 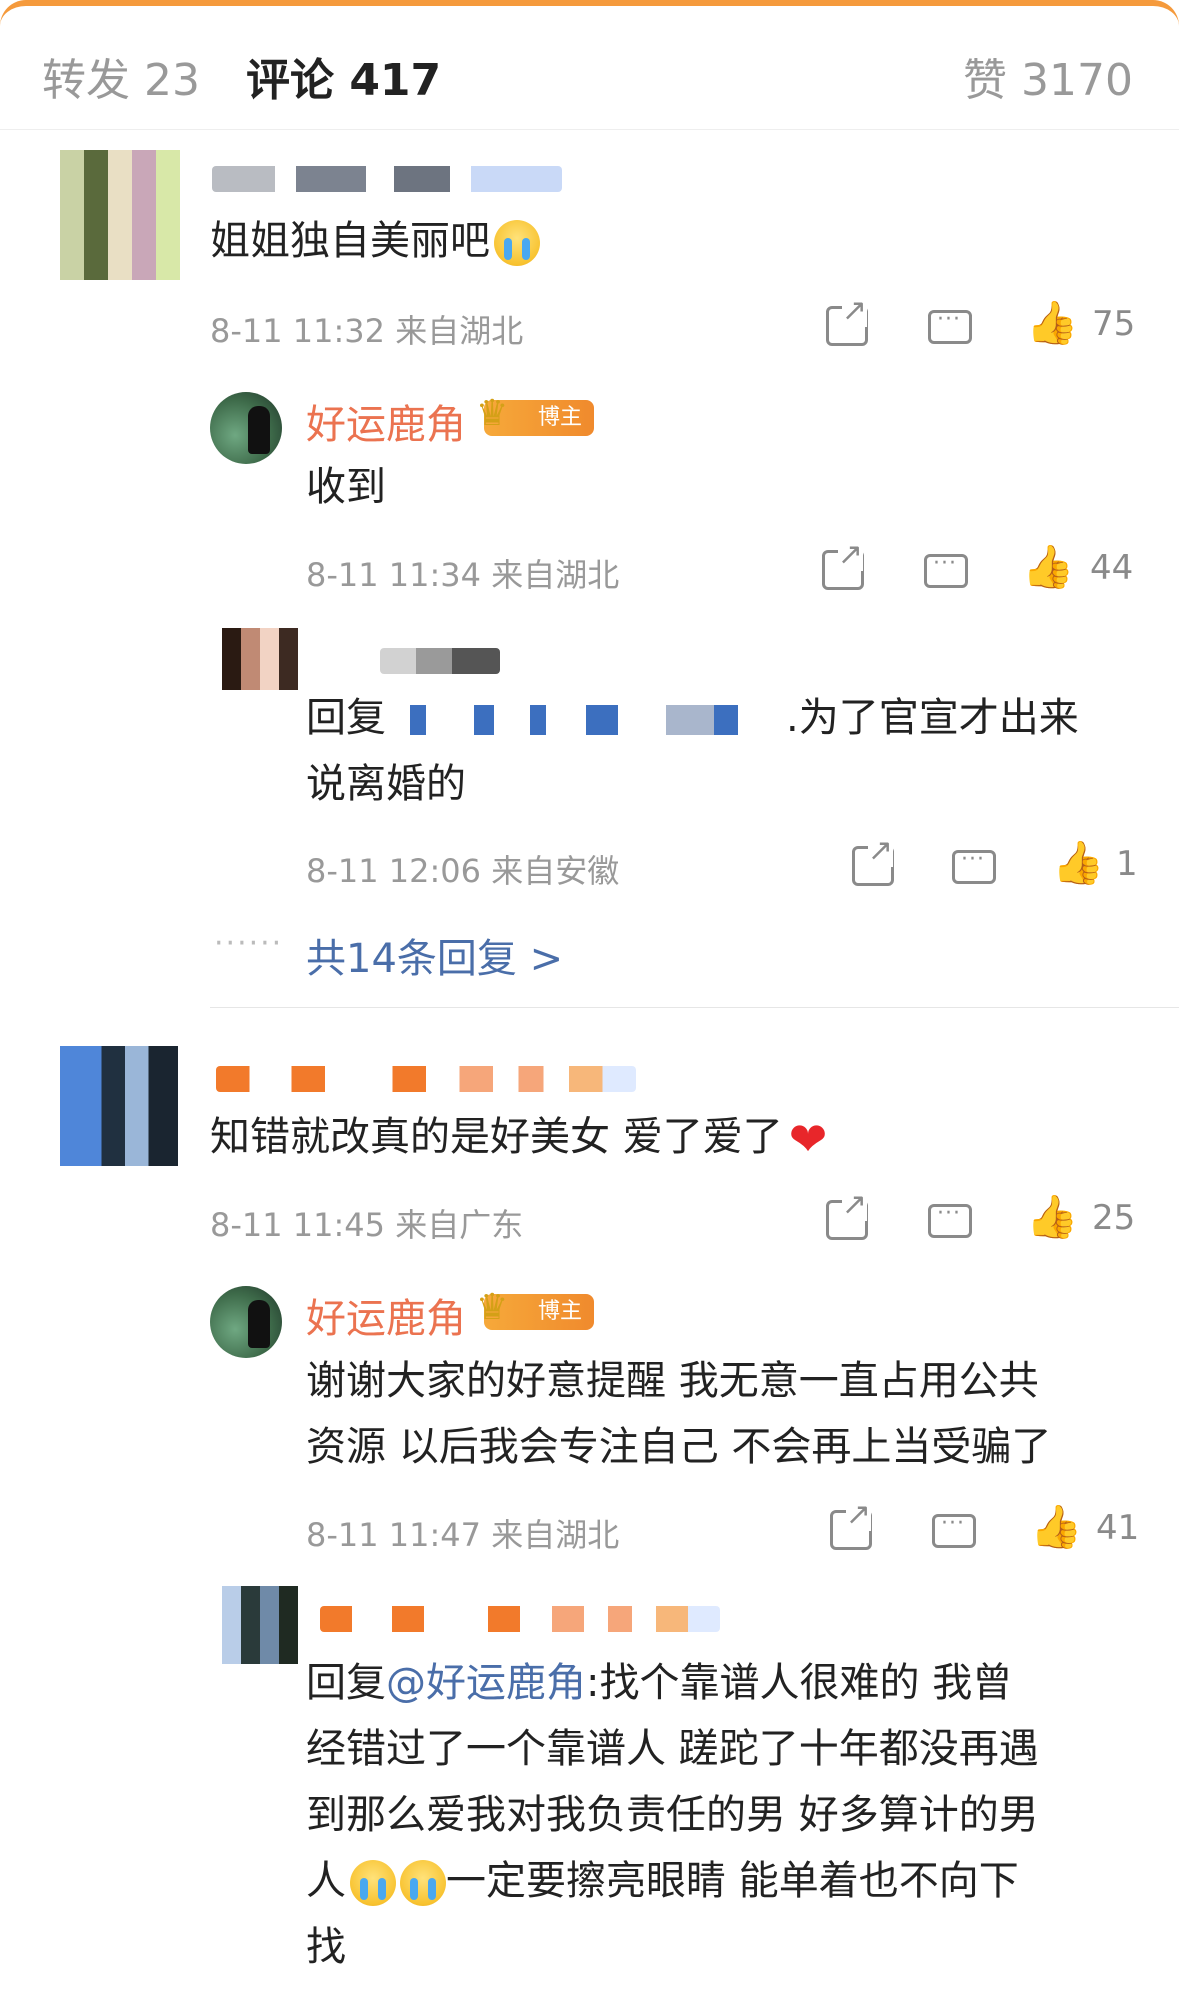 I want to click on sub-reply-text-suffix: .为了官宣才出来, so click(x=932, y=718).